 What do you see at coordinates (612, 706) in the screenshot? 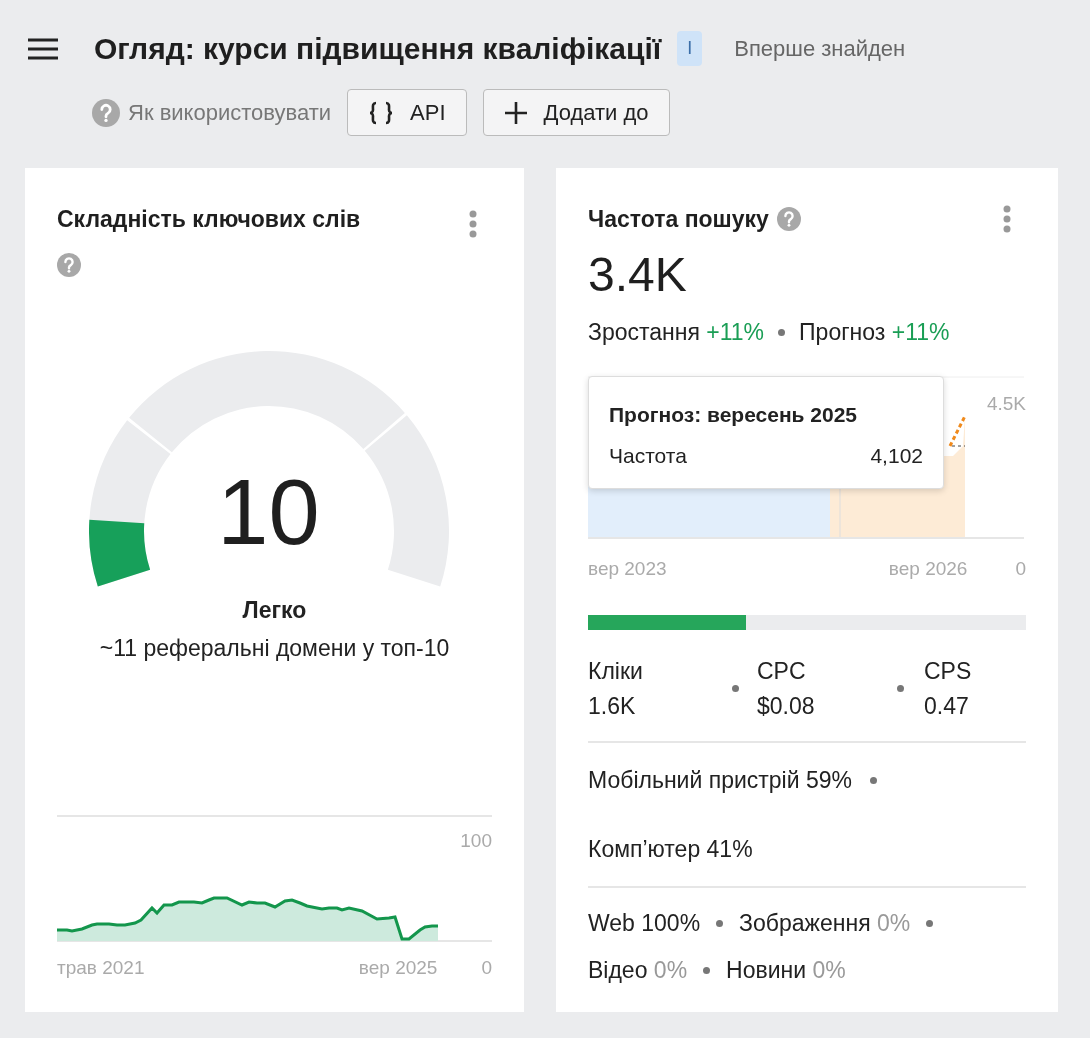
I see `metric-value: 1.6K` at bounding box center [612, 706].